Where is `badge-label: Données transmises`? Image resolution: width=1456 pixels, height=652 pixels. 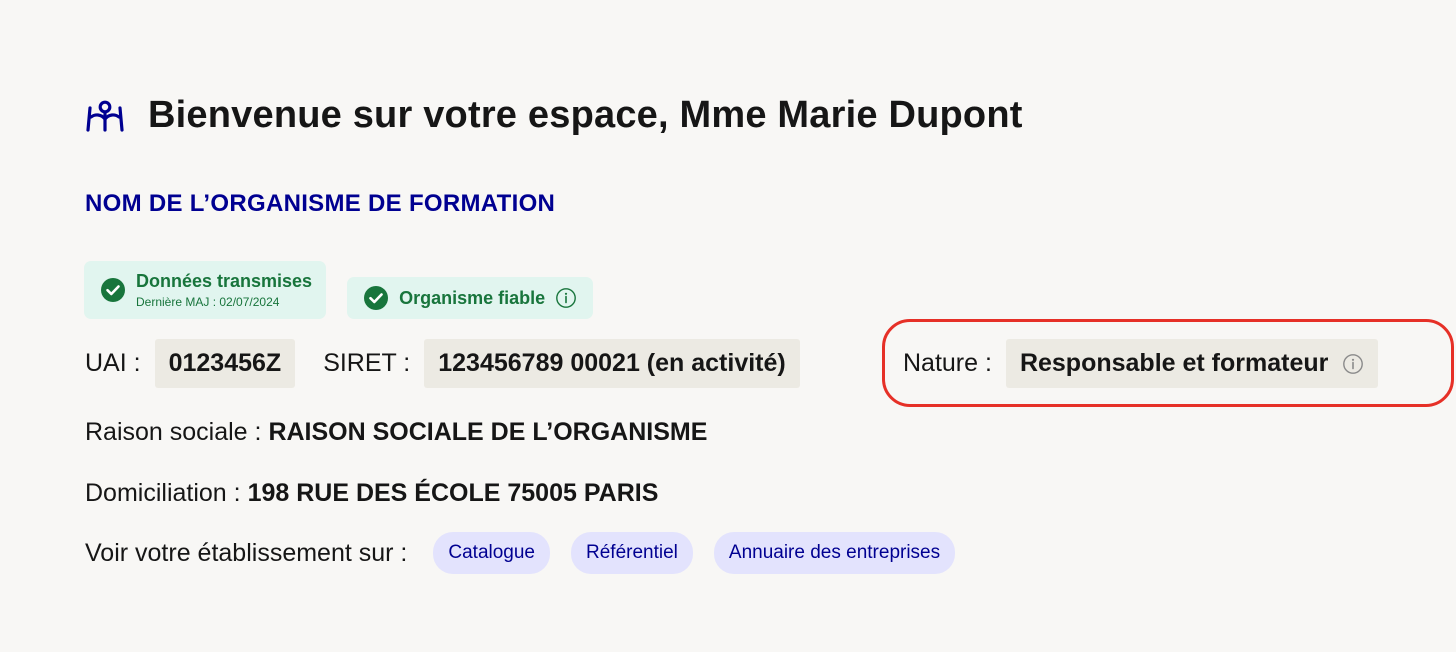
badge-label: Données transmises is located at coordinates (224, 281).